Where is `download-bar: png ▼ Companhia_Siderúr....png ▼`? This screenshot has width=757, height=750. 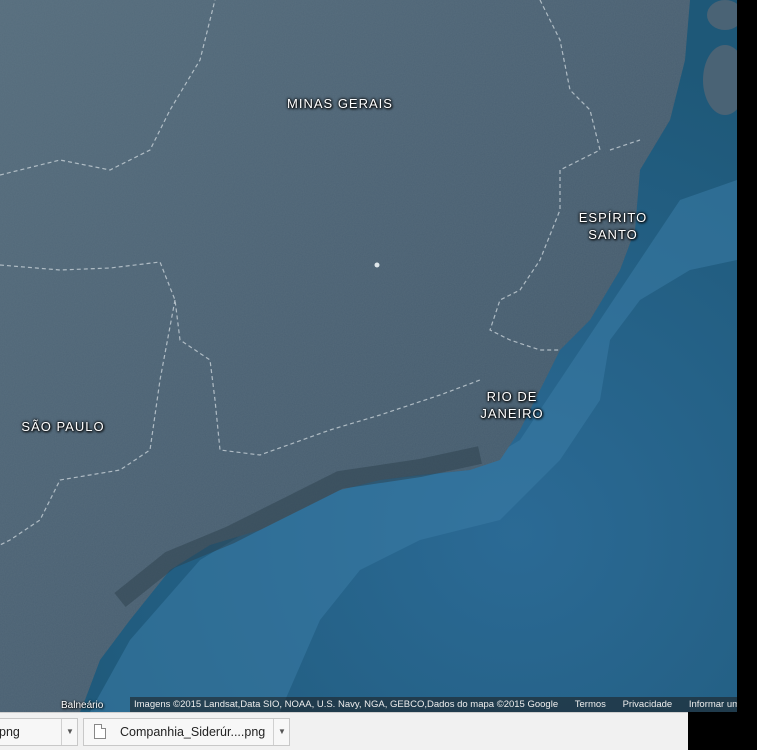 download-bar: png ▼ Companhia_Siderúr....png ▼ is located at coordinates (344, 731).